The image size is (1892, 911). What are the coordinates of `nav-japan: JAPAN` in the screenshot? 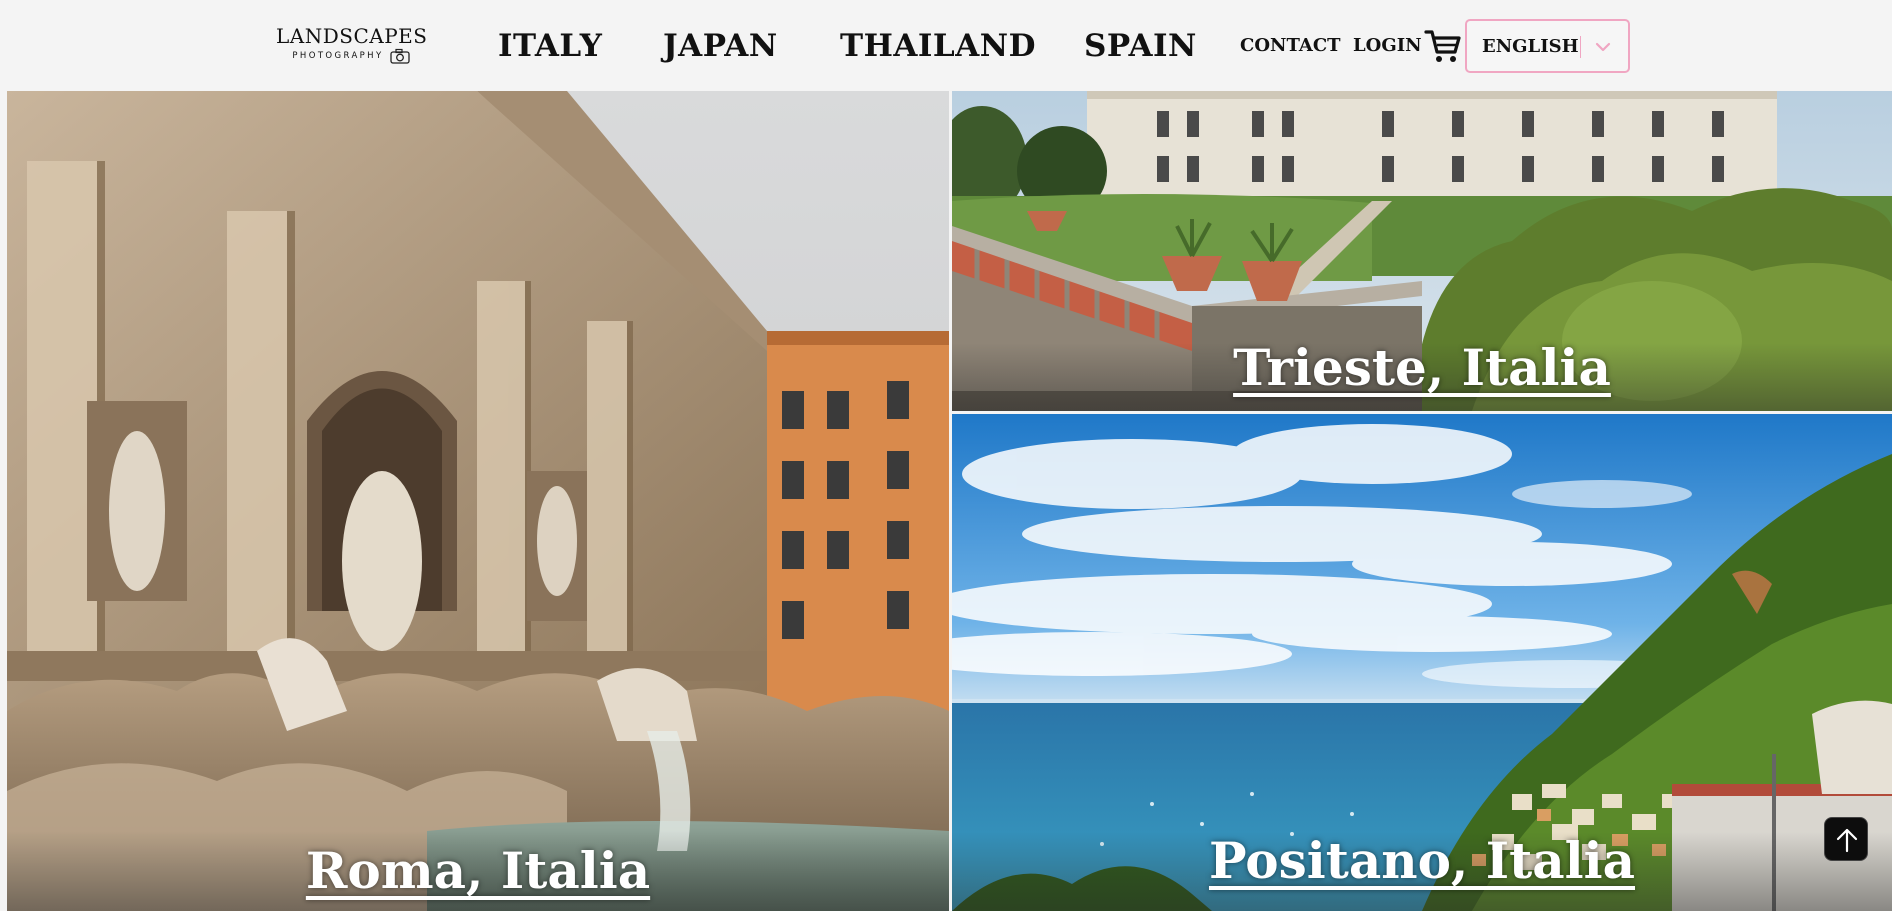 It's located at (720, 46).